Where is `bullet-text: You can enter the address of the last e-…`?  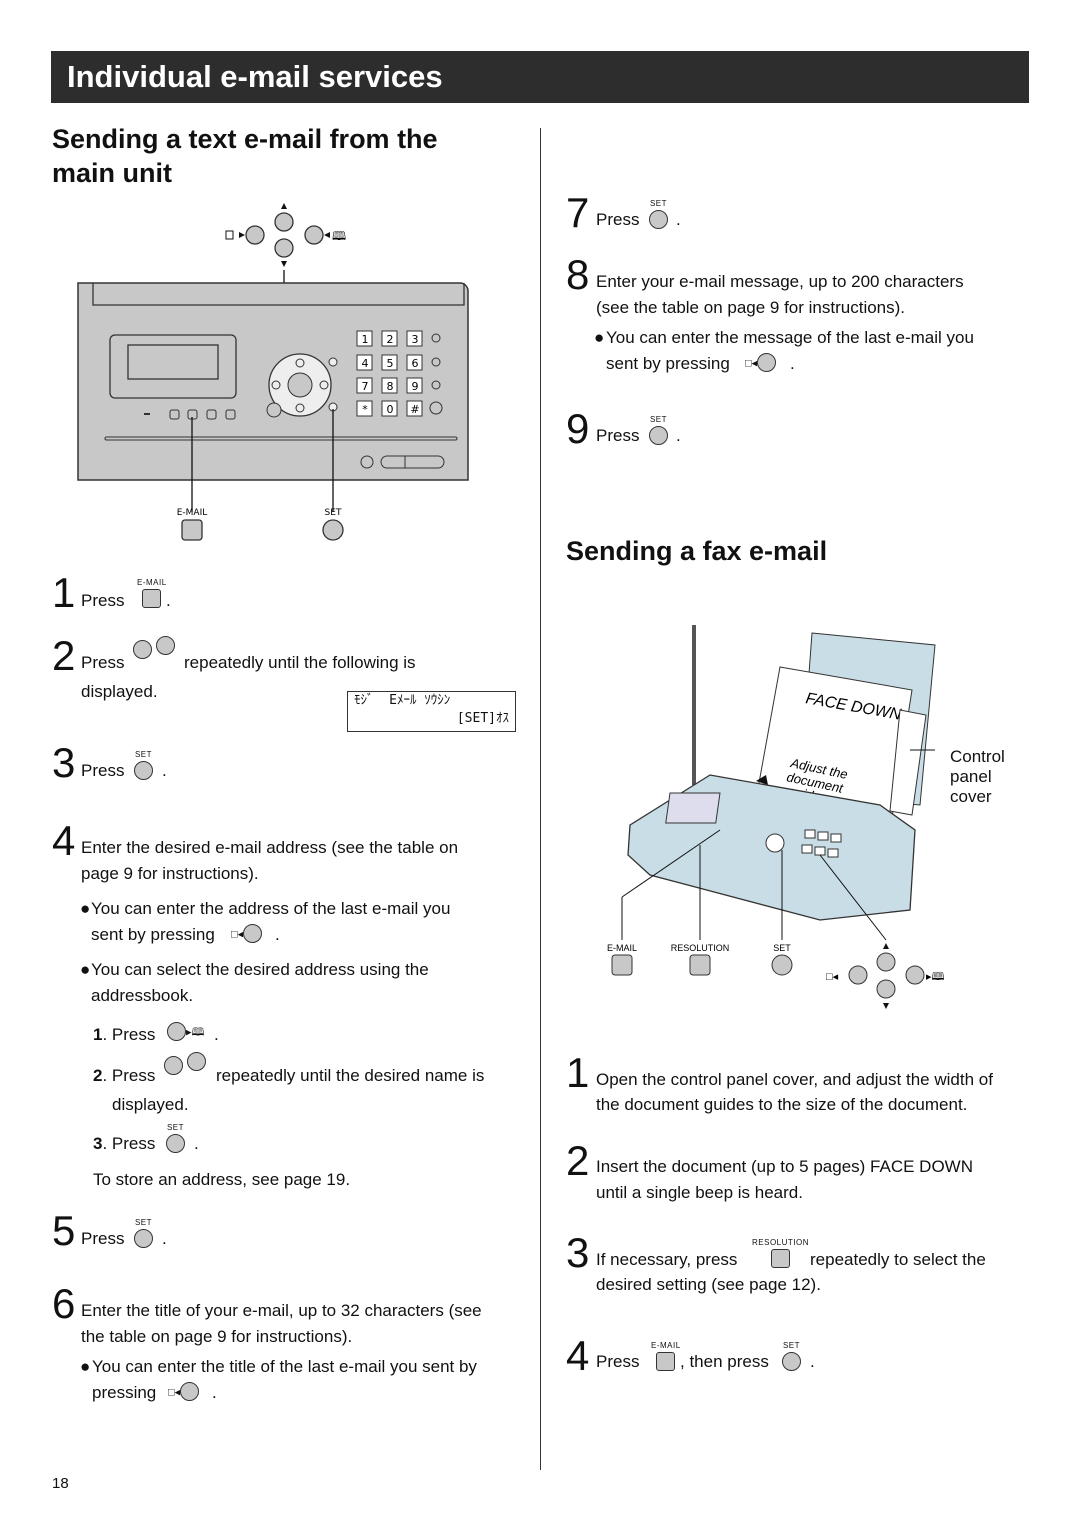
bullet-text: You can enter the address of the last e-… is located at coordinates (271, 908).